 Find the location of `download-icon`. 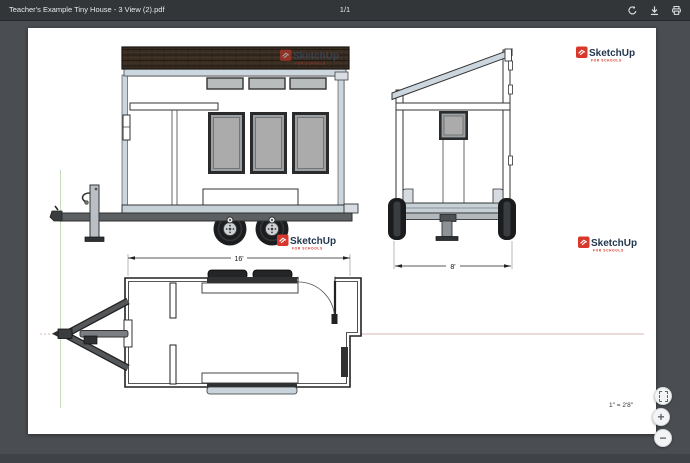

download-icon is located at coordinates (654, 10).